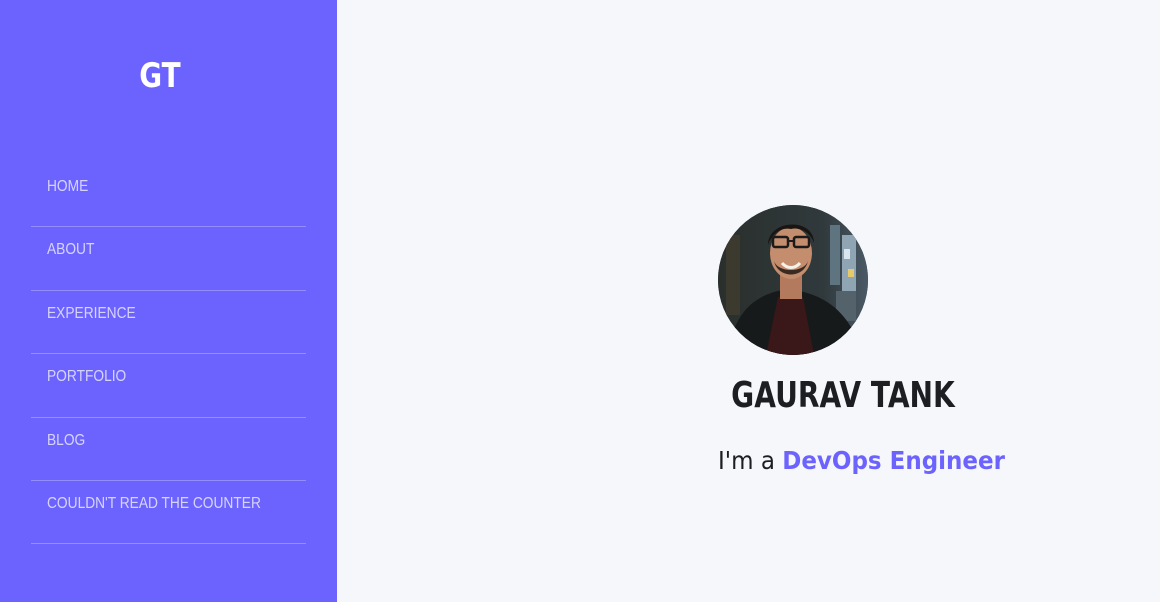 This screenshot has width=1160, height=602. What do you see at coordinates (91, 313) in the screenshot?
I see `nav-item-label: EXPERIENCE` at bounding box center [91, 313].